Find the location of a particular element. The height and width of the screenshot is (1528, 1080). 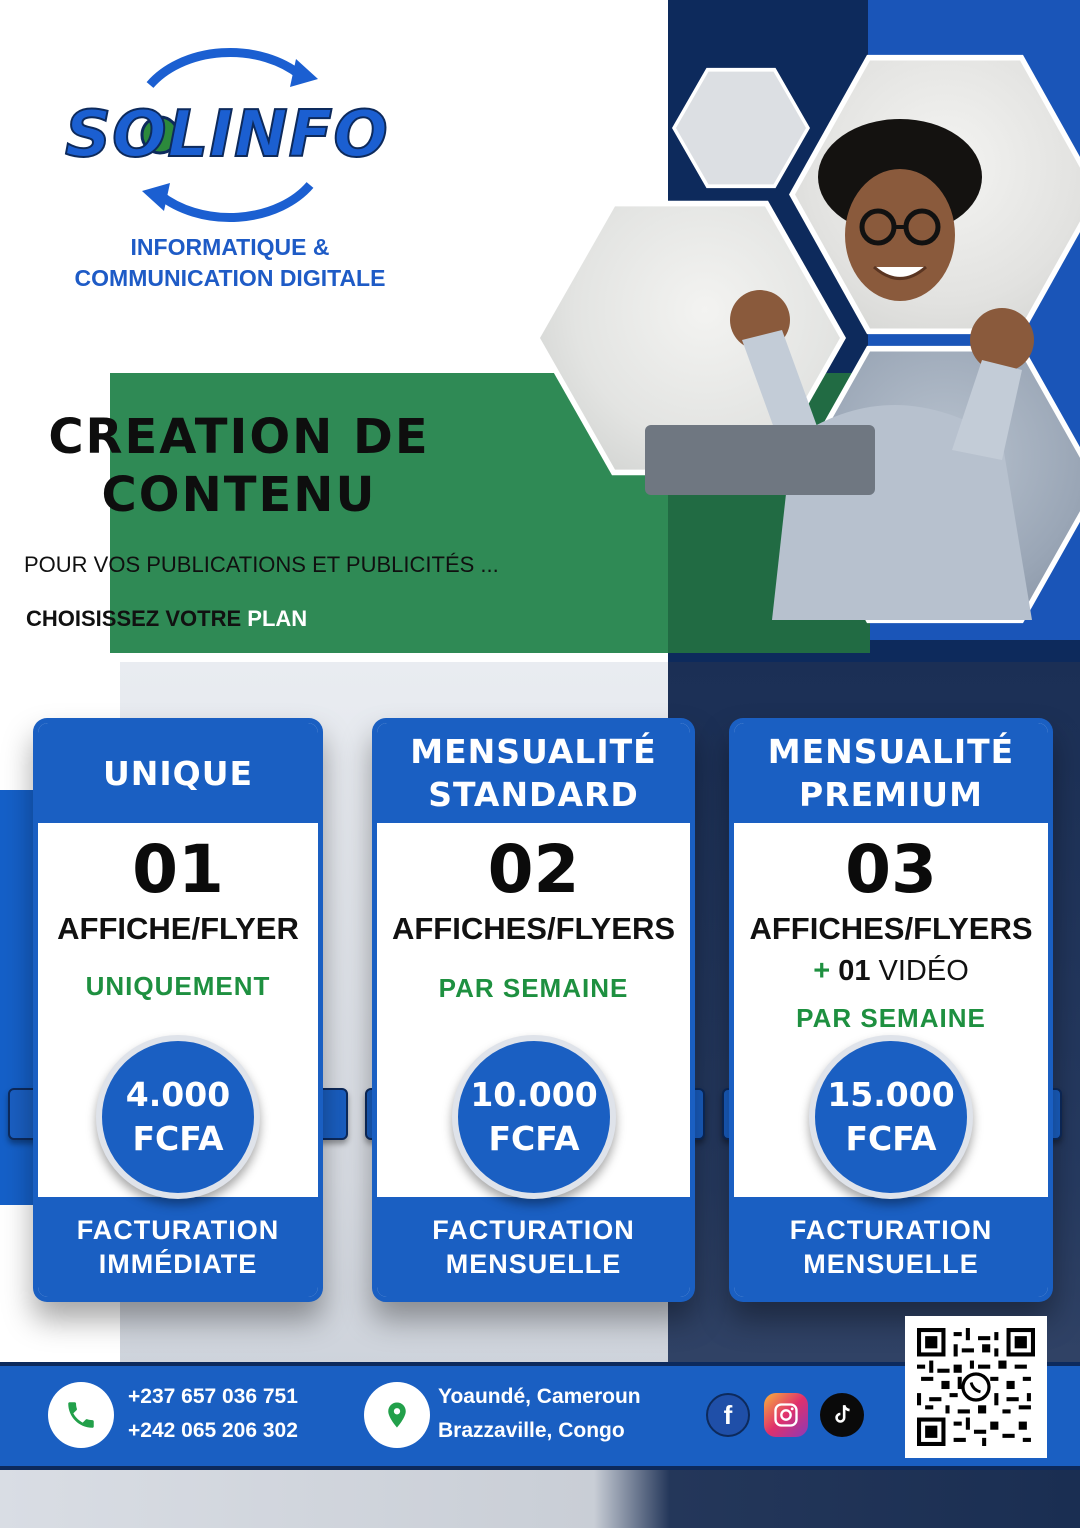

left-blue-strip is located at coordinates (18, 997).